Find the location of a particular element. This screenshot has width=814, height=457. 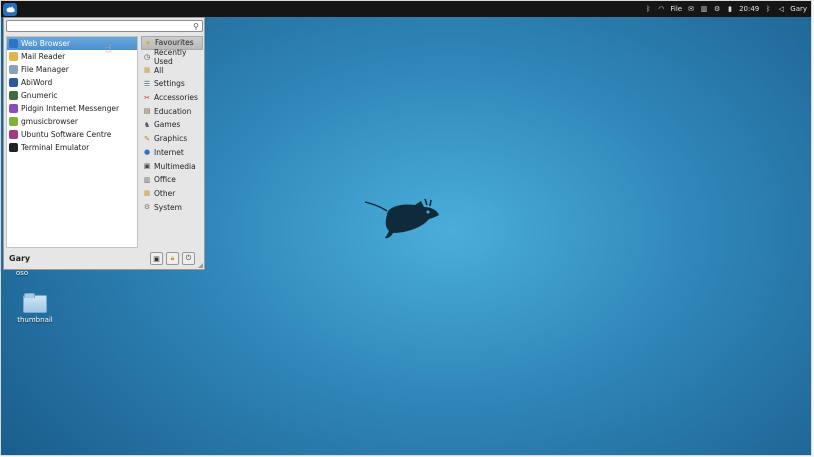

system-icon: ⚙ is located at coordinates (147, 207).